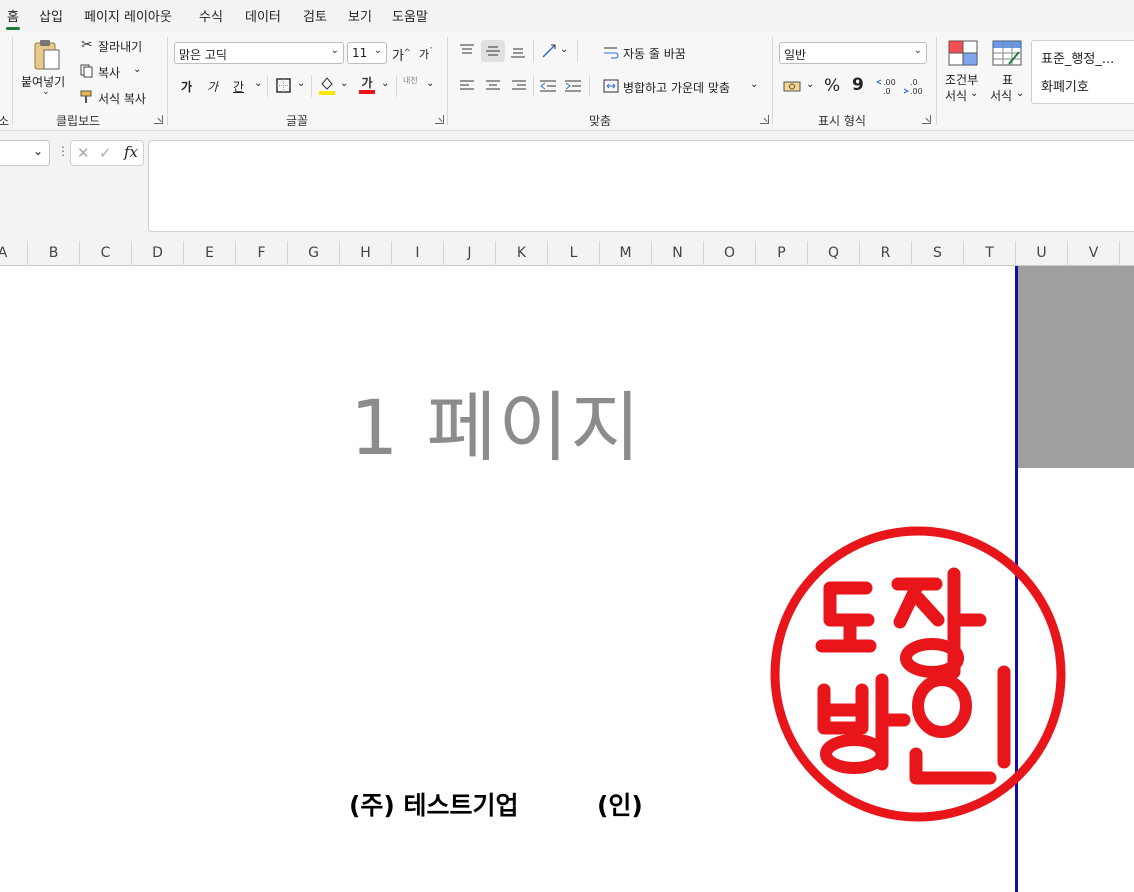 The image size is (1134, 892). Describe the element at coordinates (564, 49) in the screenshot. I see `orientation-dropdown-chevron-icon: ⌄` at that location.